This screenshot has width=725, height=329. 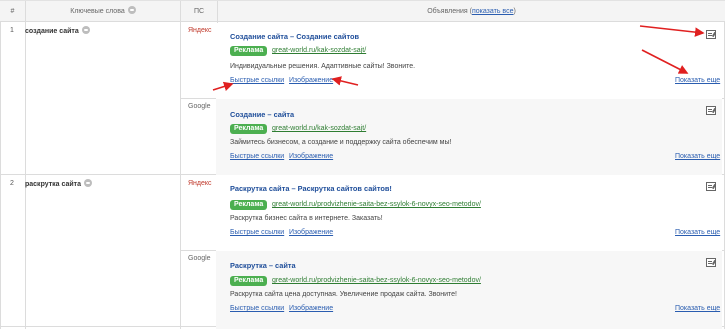 I want to click on show-all-link: показать все, so click(x=493, y=11).